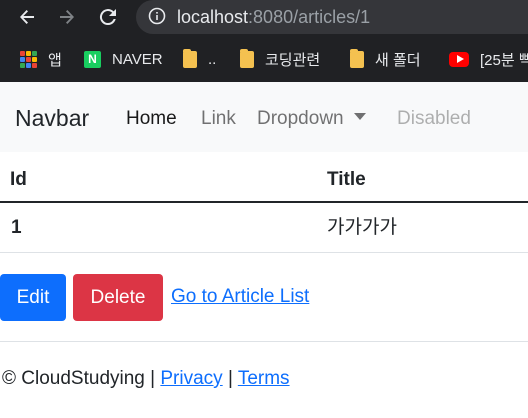  Describe the element at coordinates (67, 17) in the screenshot. I see `forward-arrow-icon` at that location.